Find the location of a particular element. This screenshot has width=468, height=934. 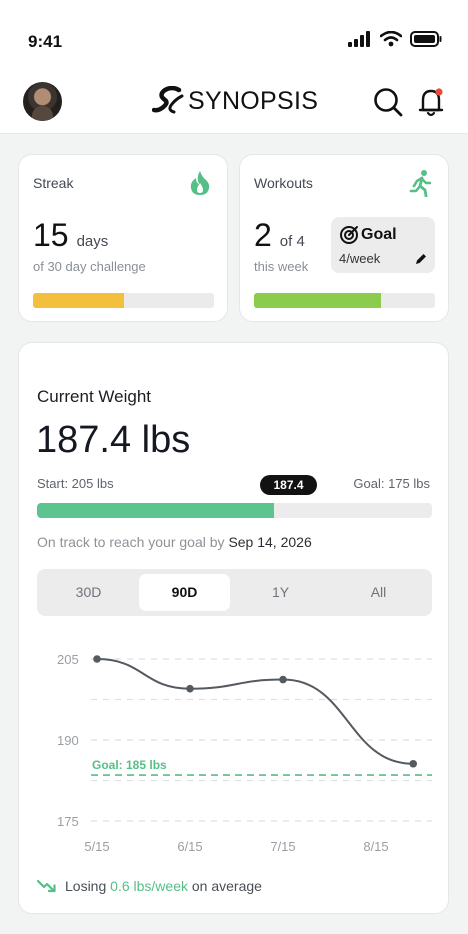

streak-value: 15 is located at coordinates (51, 235).